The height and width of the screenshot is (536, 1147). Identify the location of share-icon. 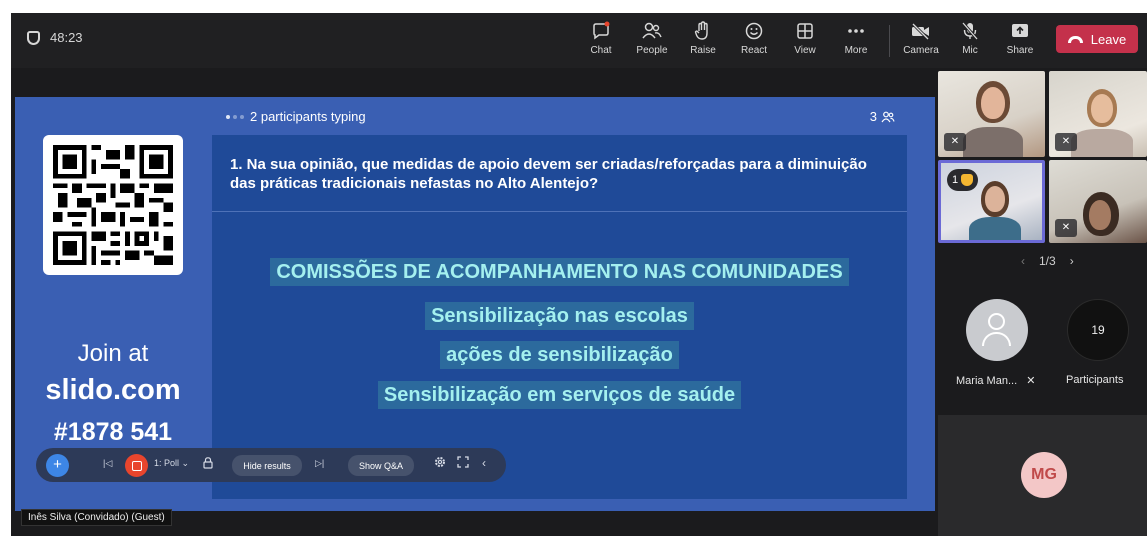
(1020, 31).